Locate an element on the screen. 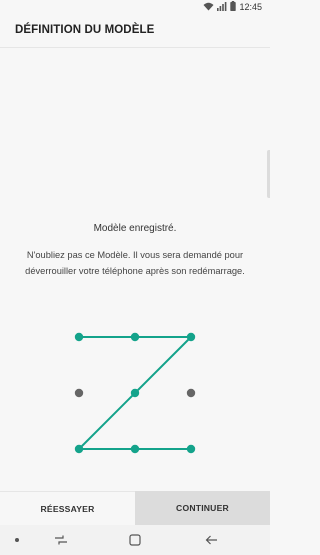 Image resolution: width=320 pixels, height=555 pixels. action-bar: RÉESSAYER CONTINUER is located at coordinates (135, 508).